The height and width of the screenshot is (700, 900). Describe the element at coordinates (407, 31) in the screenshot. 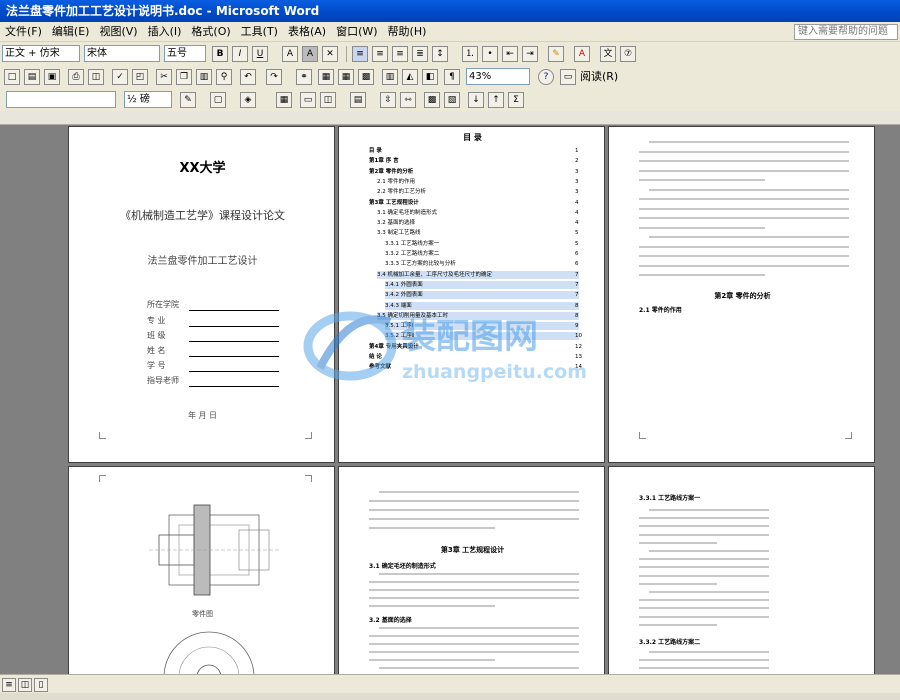

I see `menu-help: 帮助(H)` at that location.